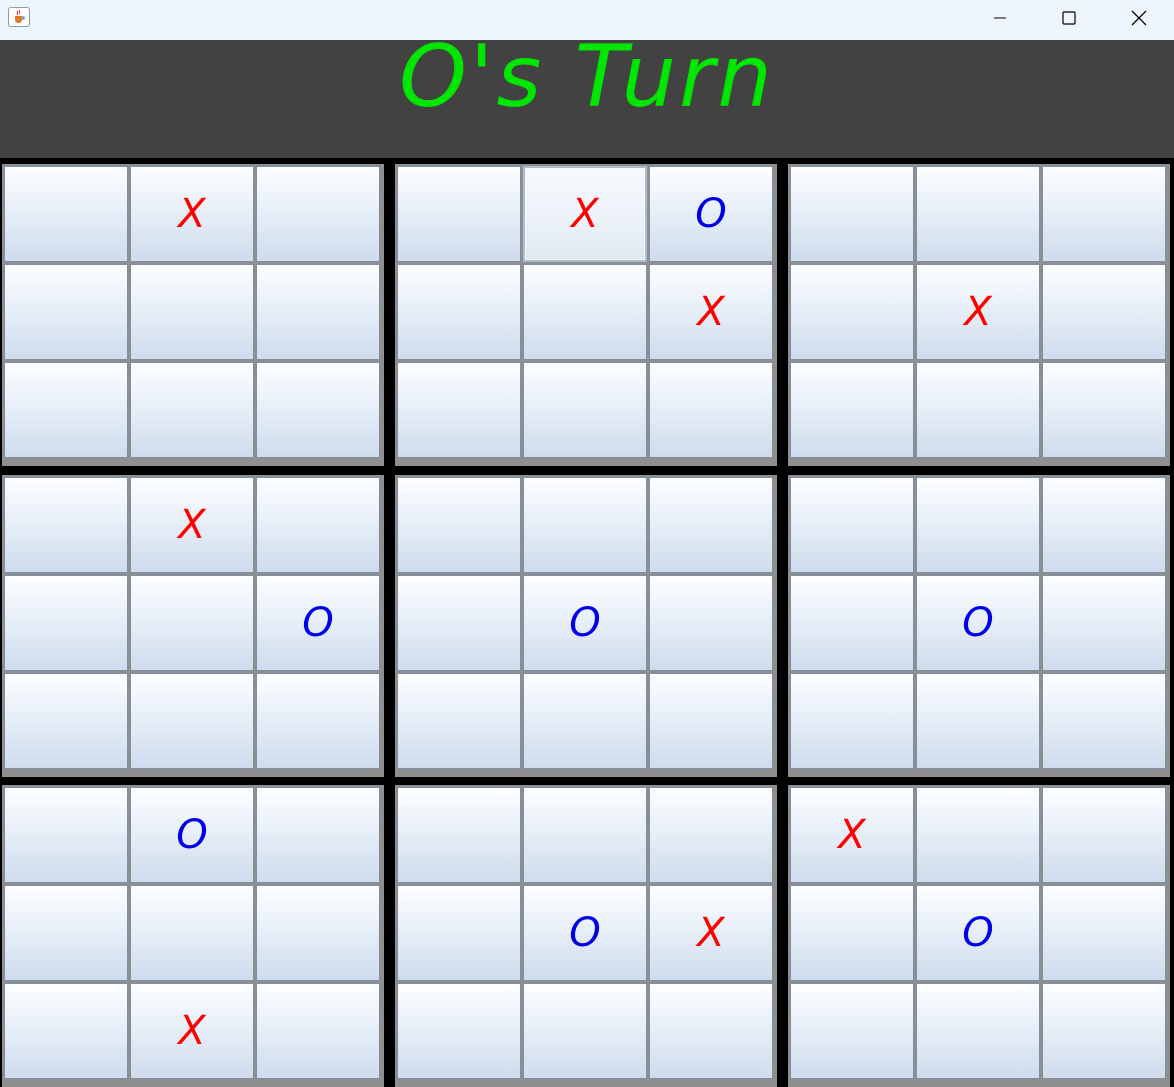 This screenshot has width=1174, height=1087. I want to click on sub-board-5: O, so click(586, 626).